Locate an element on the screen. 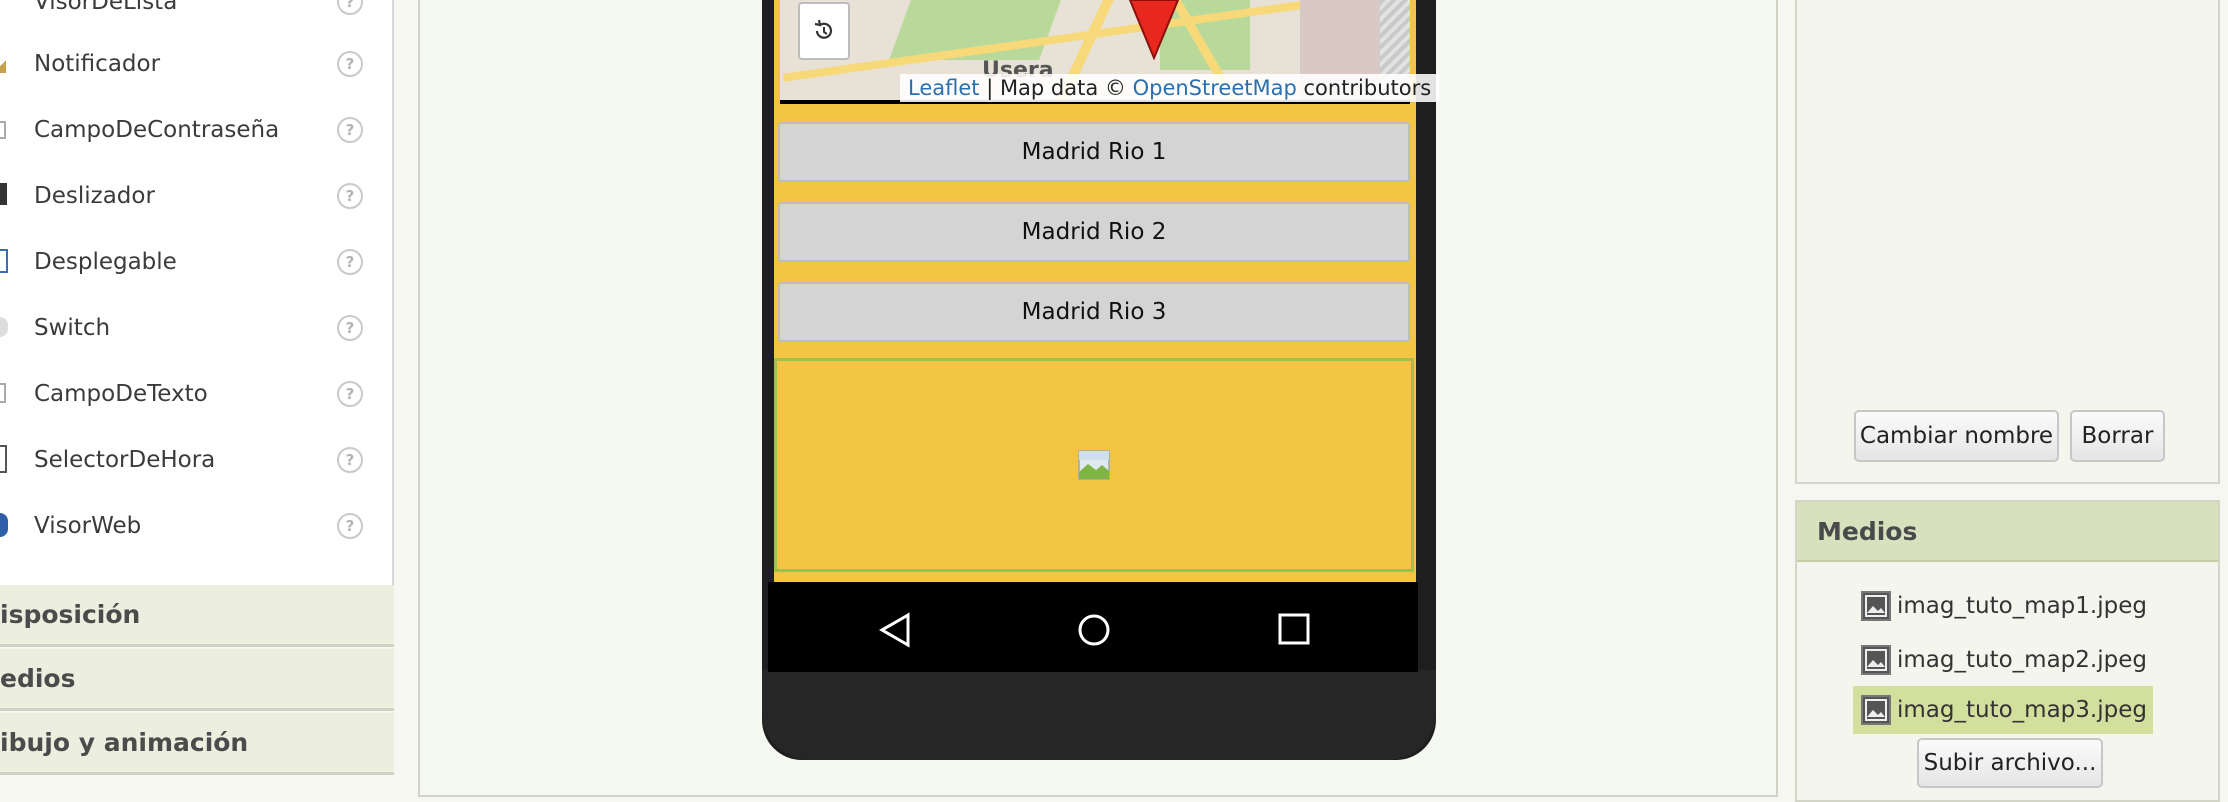 Image resolution: width=2228 pixels, height=802 pixels. category-layout: isposición is located at coordinates (197, 616).